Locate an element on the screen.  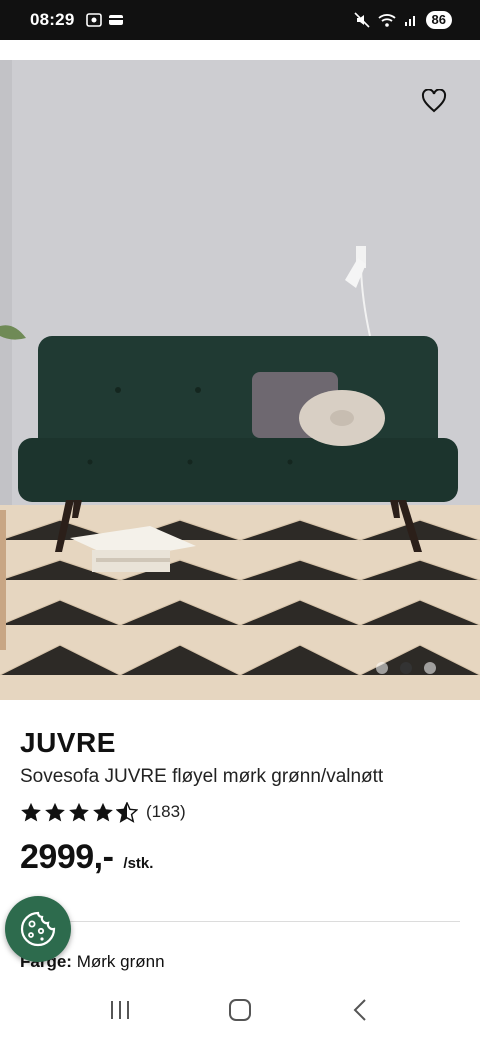
system-nav-bar is located at coordinates (240, 1010).